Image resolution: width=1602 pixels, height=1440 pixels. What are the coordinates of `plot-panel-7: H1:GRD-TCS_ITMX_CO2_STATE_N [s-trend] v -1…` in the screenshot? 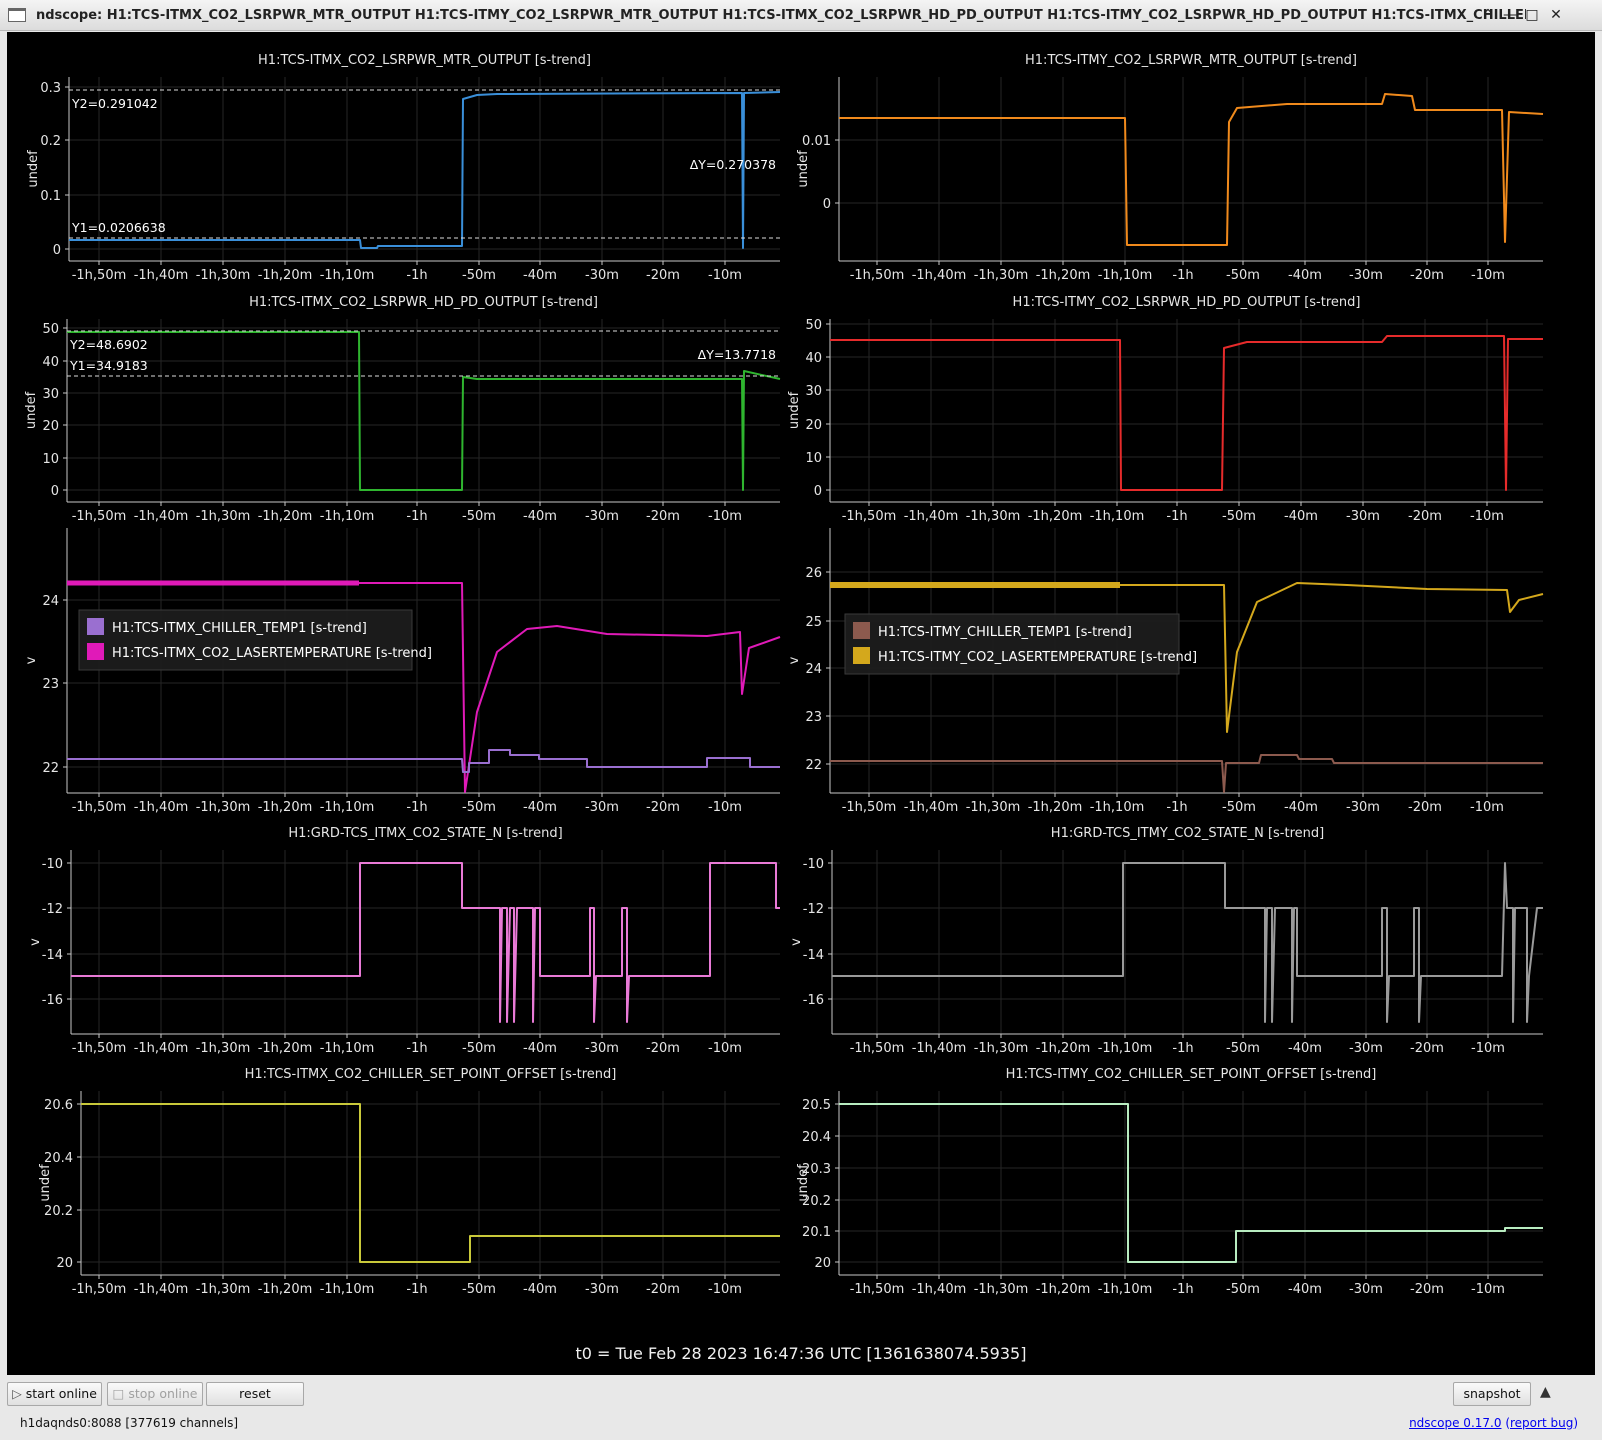 It's located at (404, 941).